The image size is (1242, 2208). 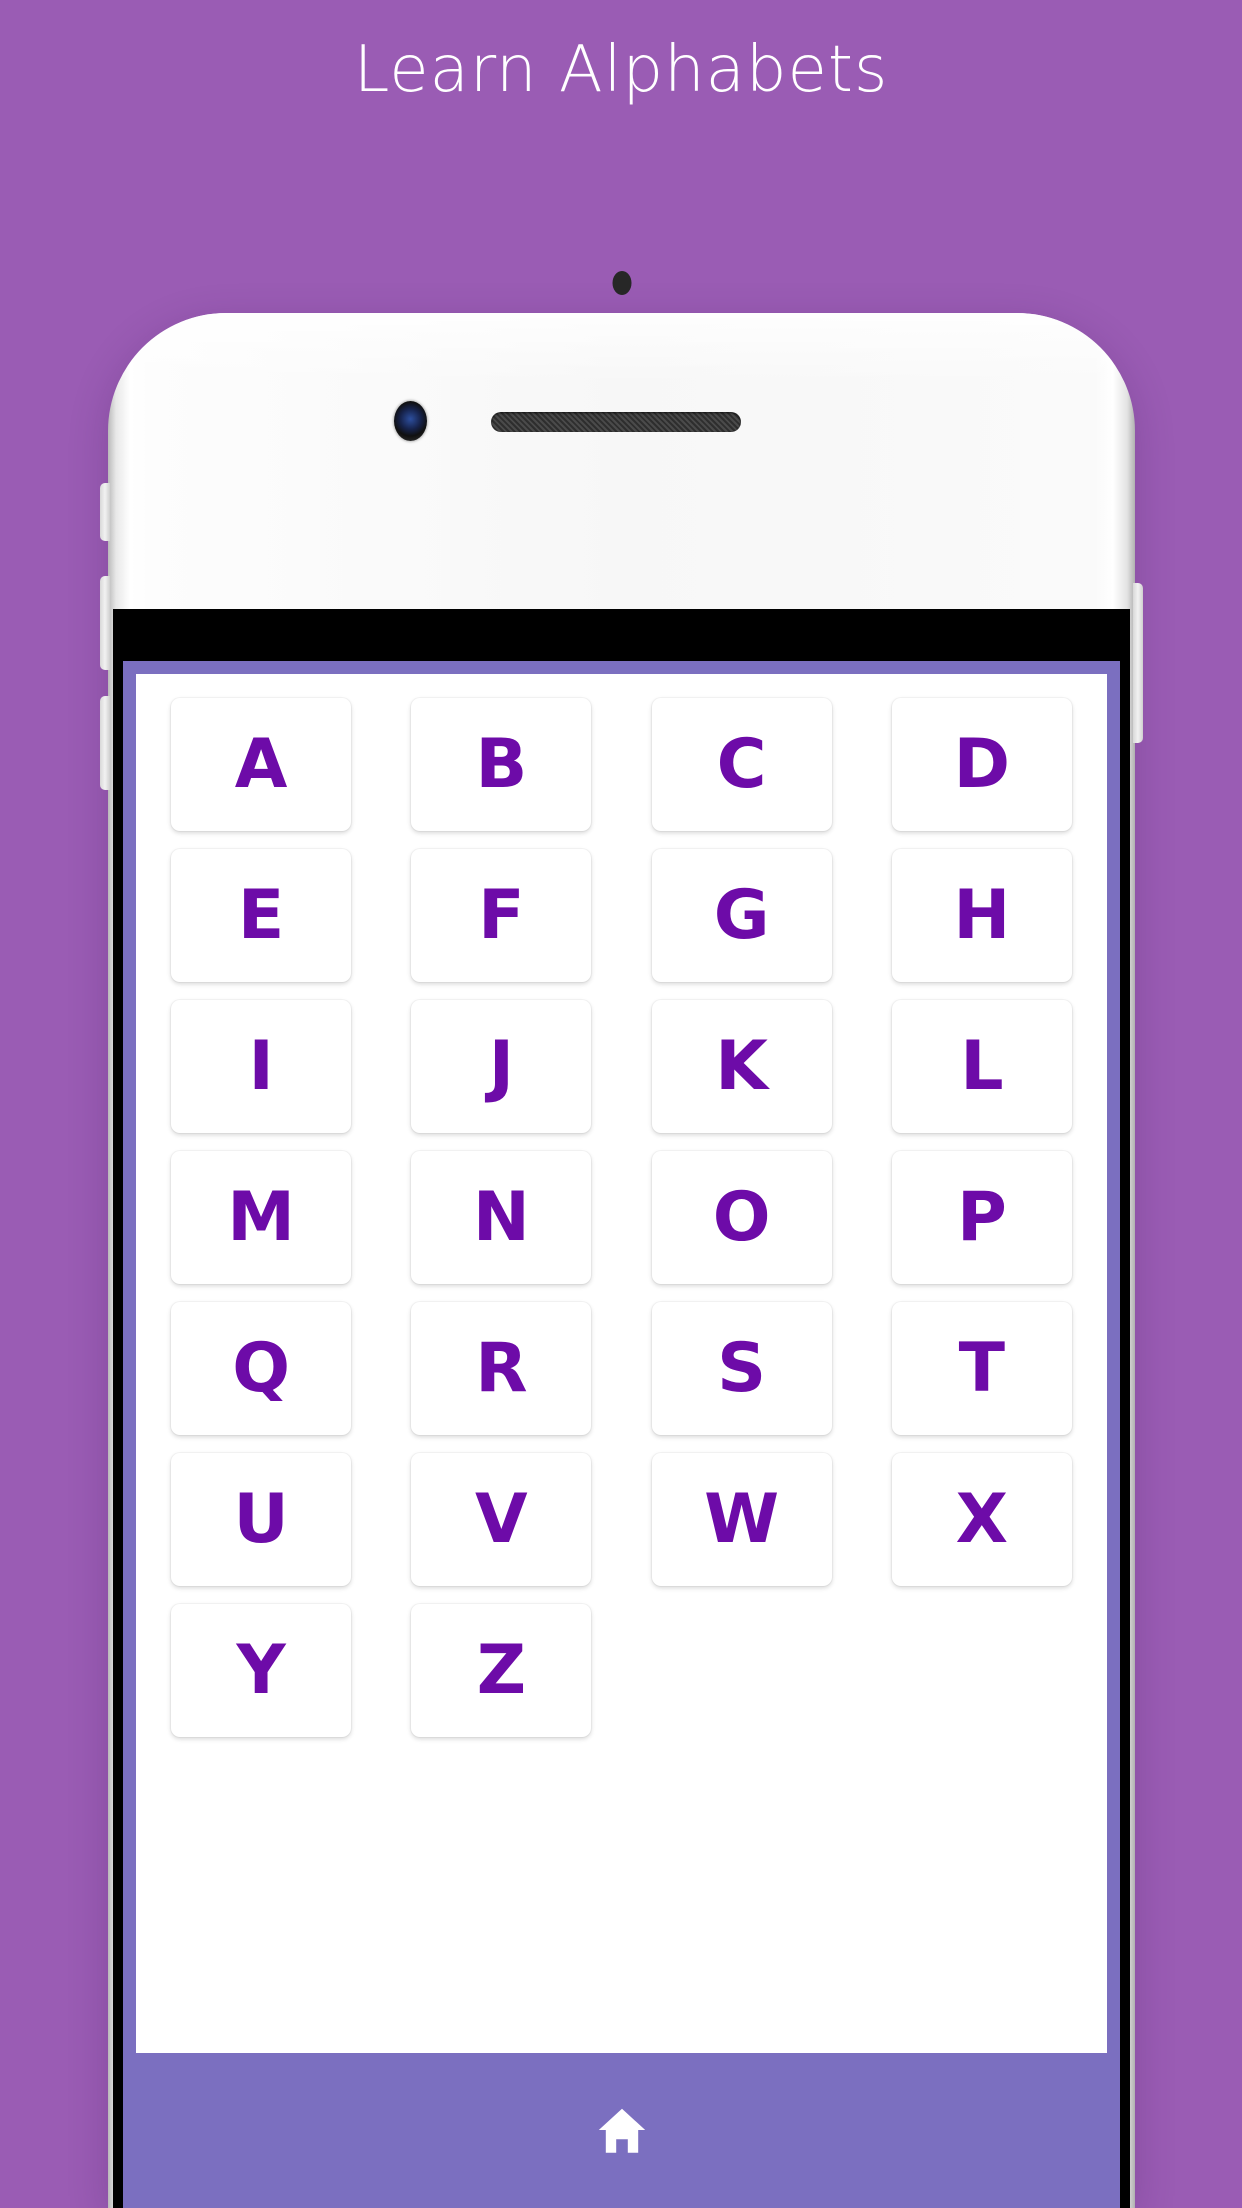 I want to click on letter-tile-i: I, so click(x=261, y=1066).